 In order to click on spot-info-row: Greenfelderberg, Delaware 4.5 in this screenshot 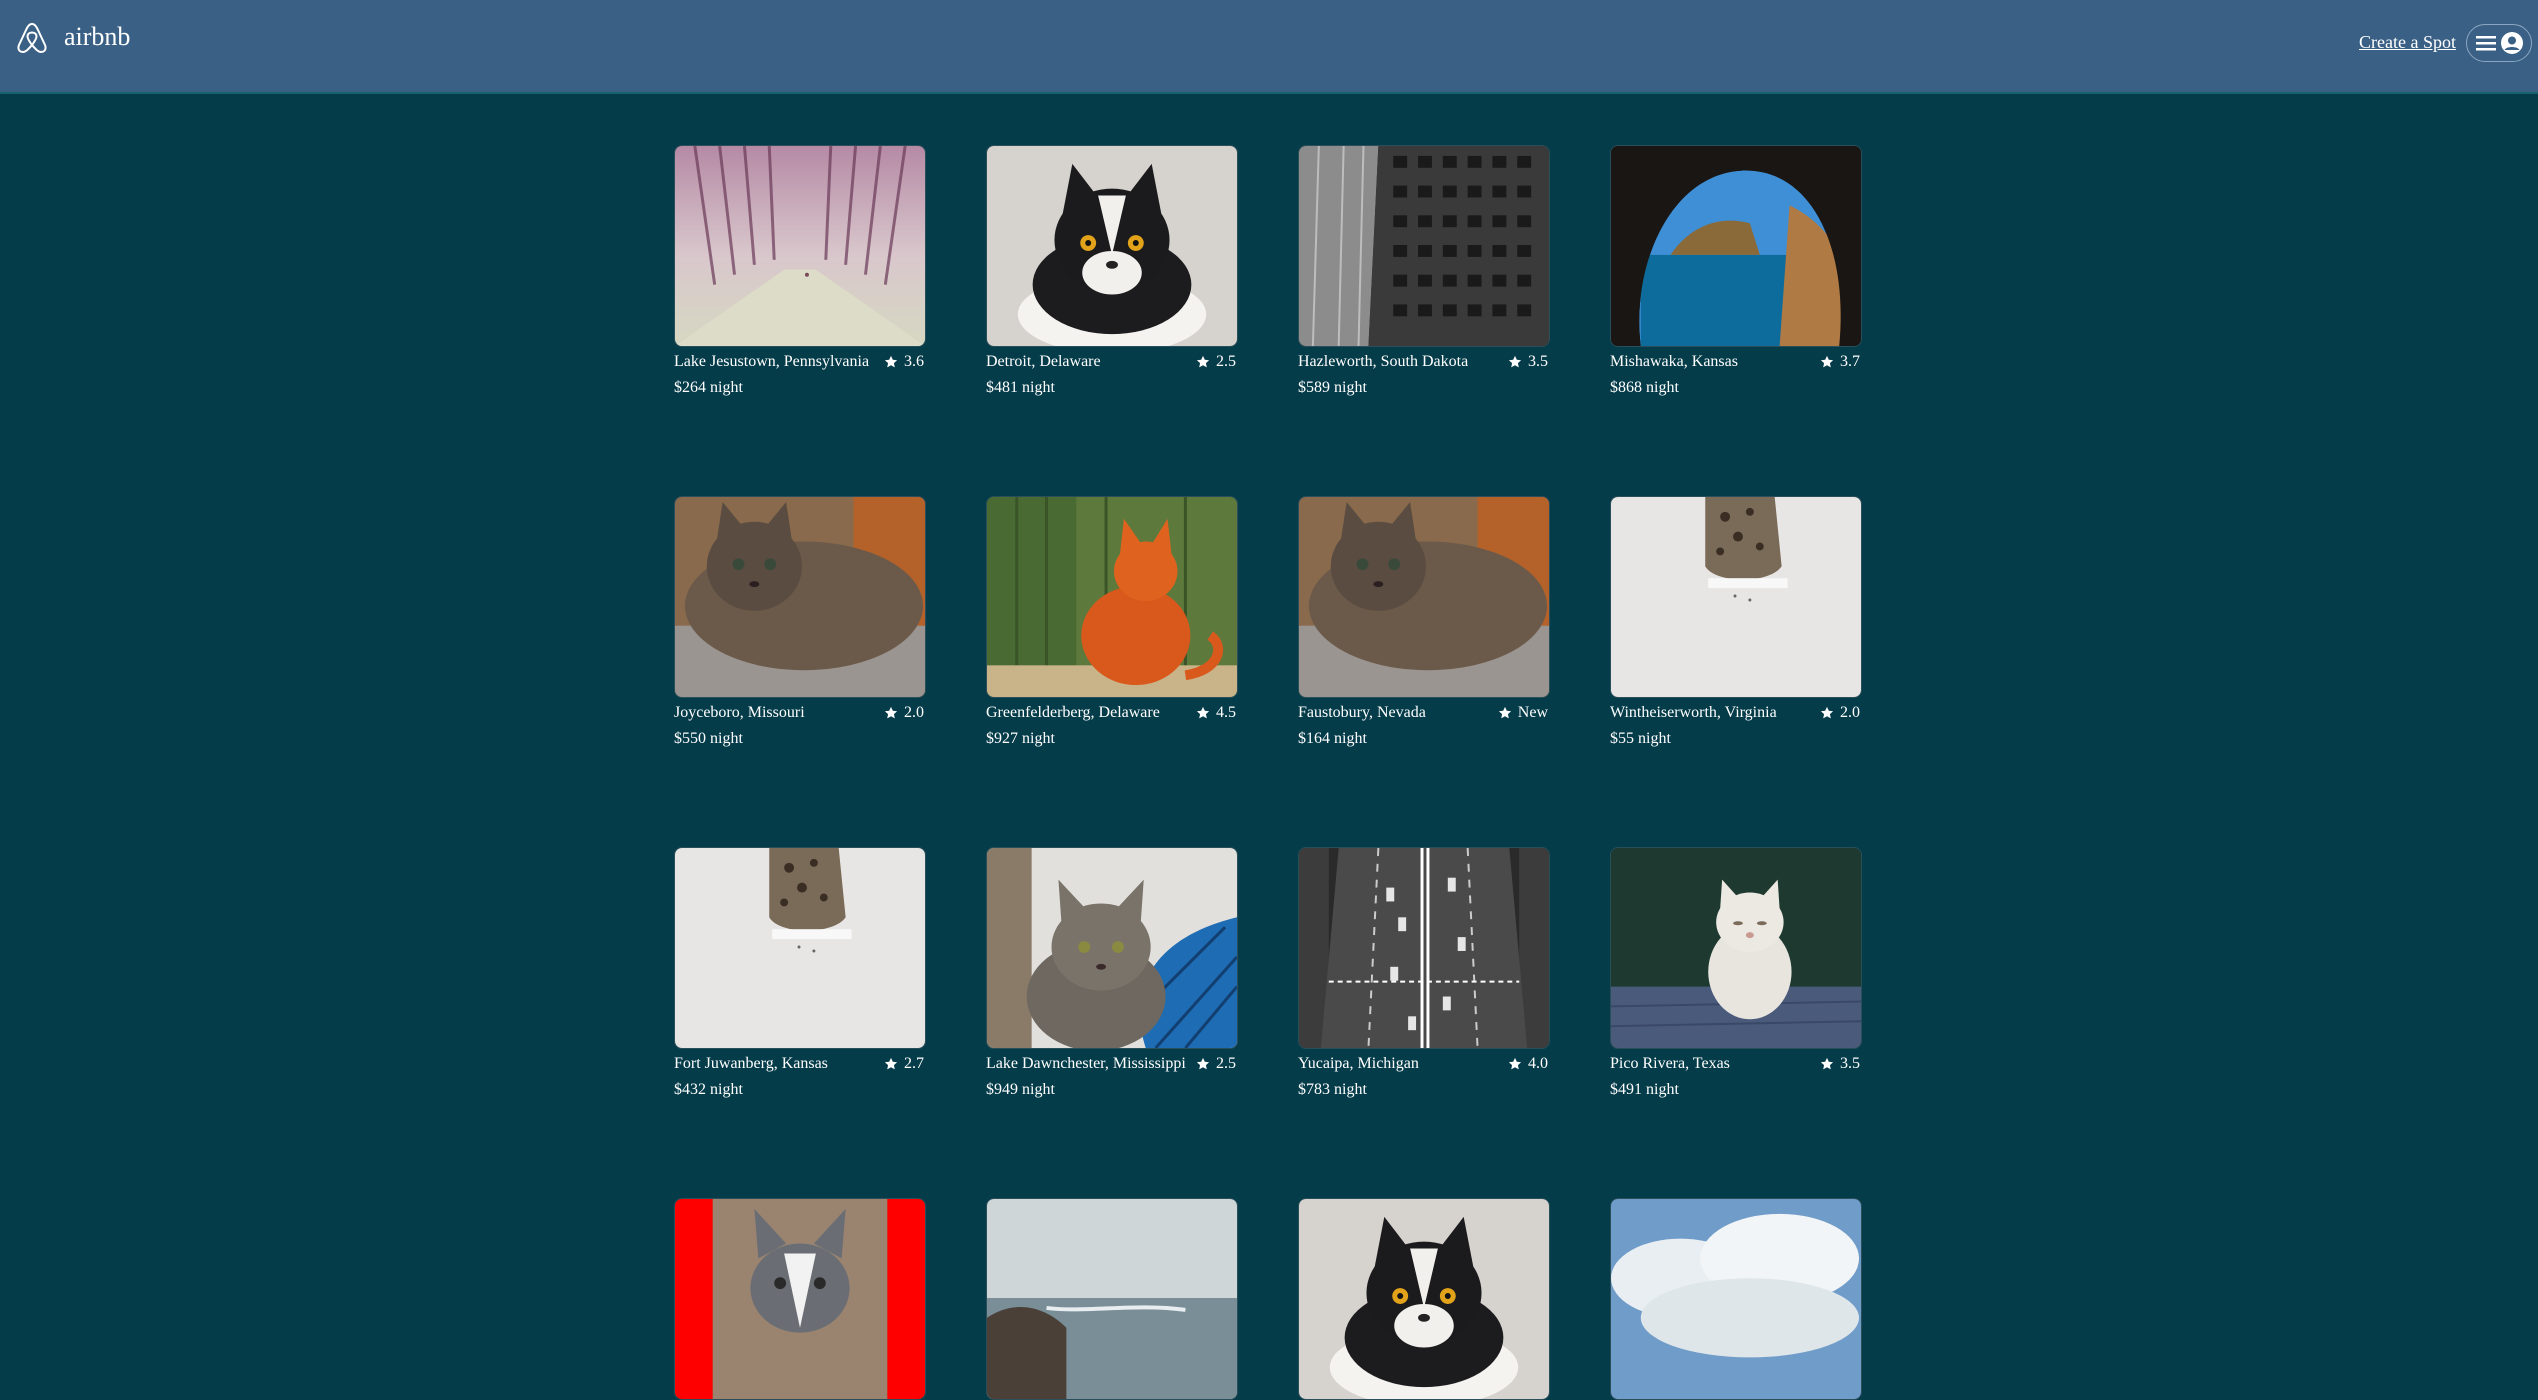, I will do `click(1112, 713)`.